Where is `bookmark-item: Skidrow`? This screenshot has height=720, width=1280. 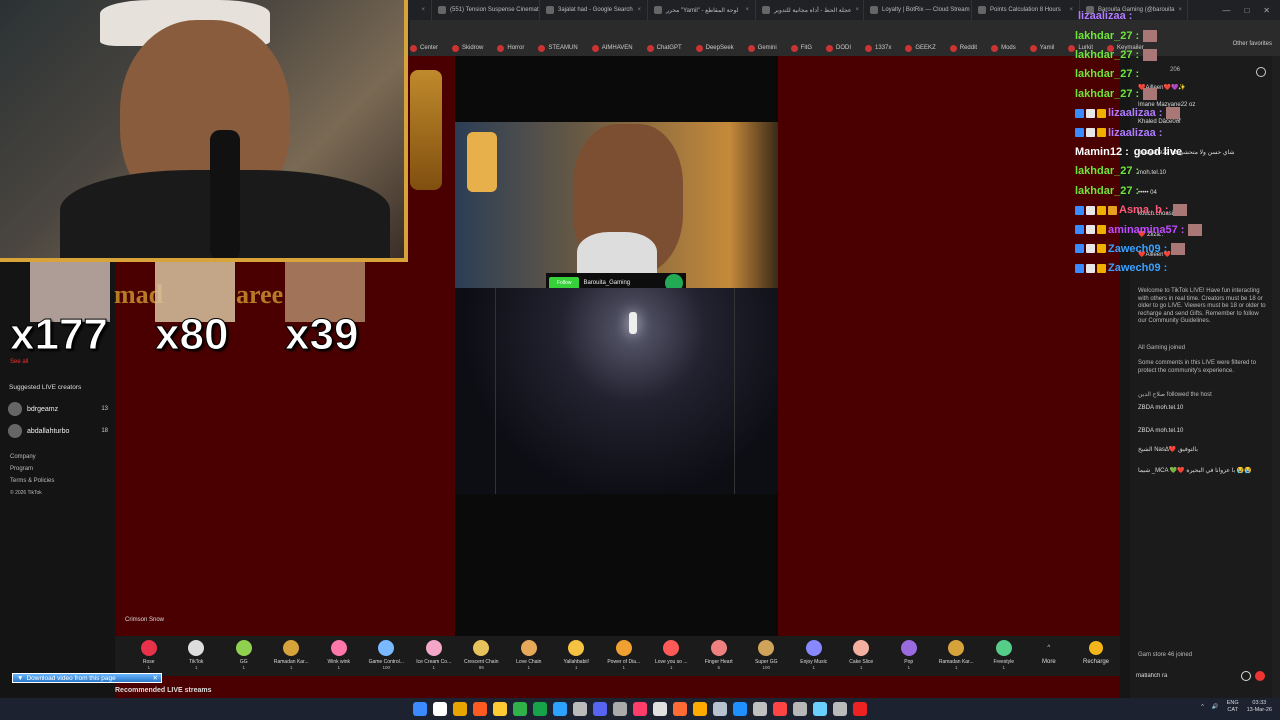 bookmark-item: Skidrow is located at coordinates (467, 48).